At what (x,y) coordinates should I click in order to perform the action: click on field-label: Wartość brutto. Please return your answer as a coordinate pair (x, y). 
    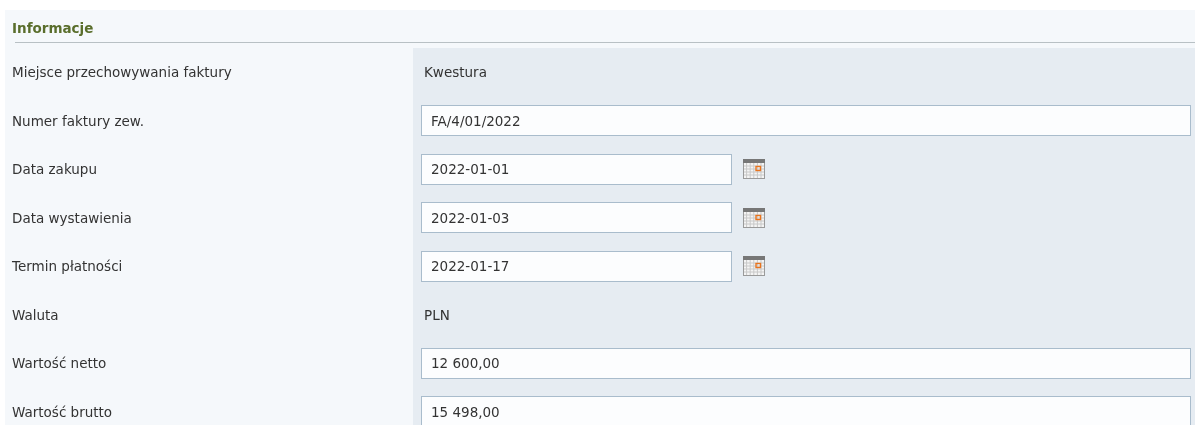
    Looking at the image, I should click on (62, 411).